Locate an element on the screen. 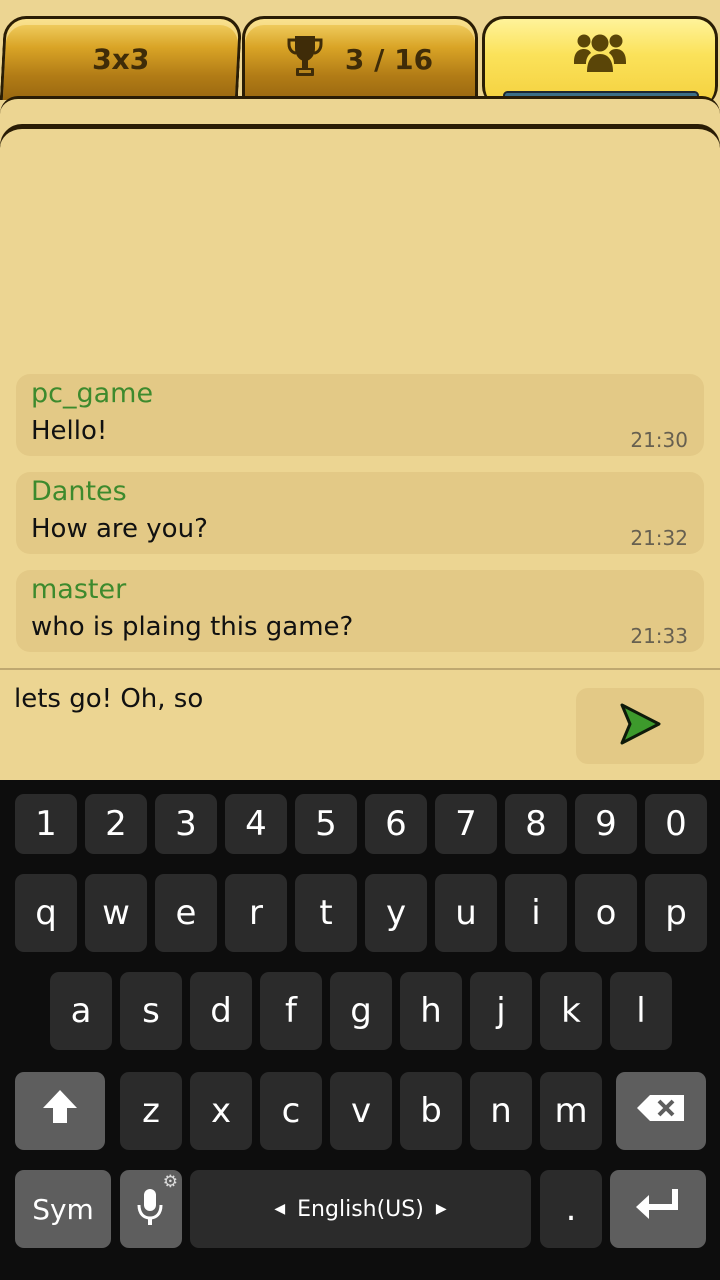  key-label: x is located at coordinates (221, 1111).